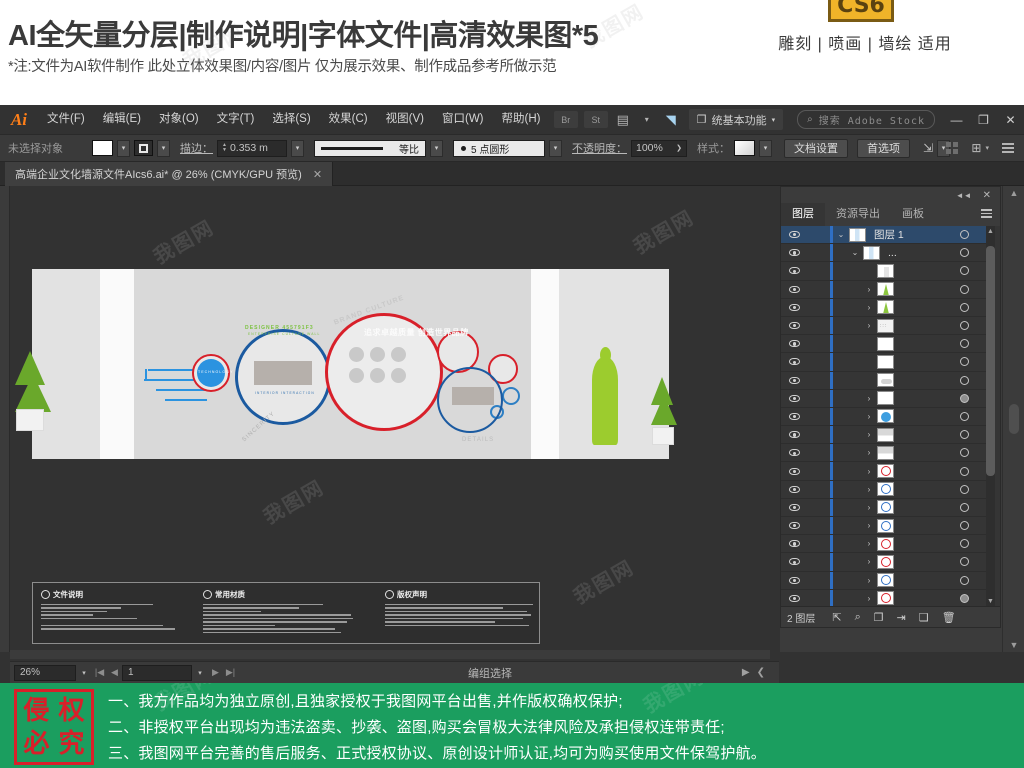 The image size is (1024, 768). What do you see at coordinates (291, 119) in the screenshot?
I see `menu-select: 选择(S)` at bounding box center [291, 119].